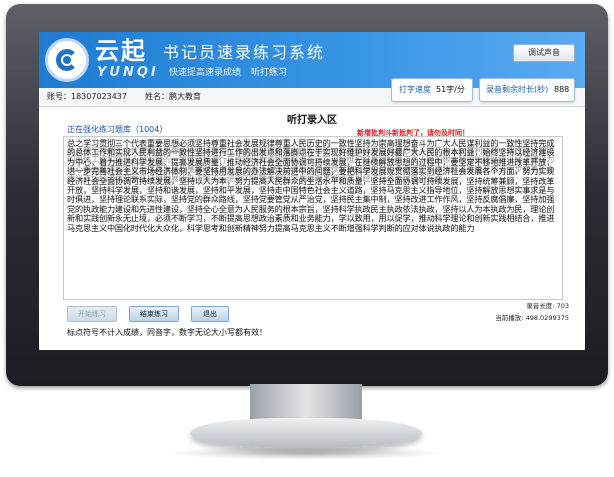 The height and width of the screenshot is (477, 614). I want to click on end-practice-button: 结束练习, so click(154, 314).